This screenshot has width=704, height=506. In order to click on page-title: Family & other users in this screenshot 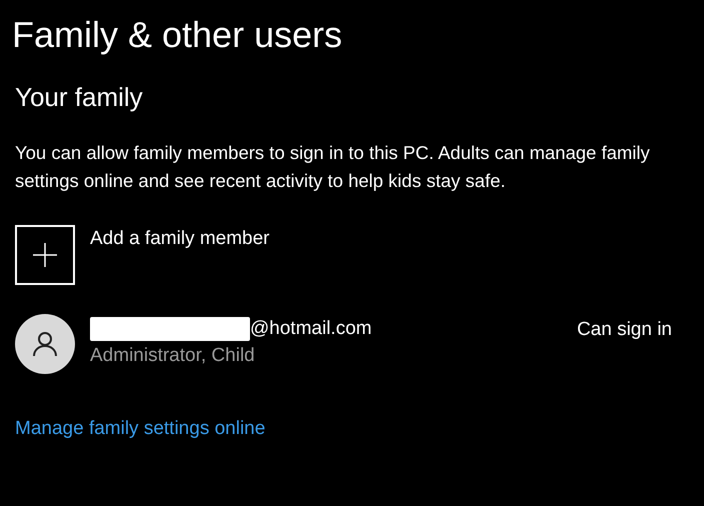, I will do `click(178, 35)`.